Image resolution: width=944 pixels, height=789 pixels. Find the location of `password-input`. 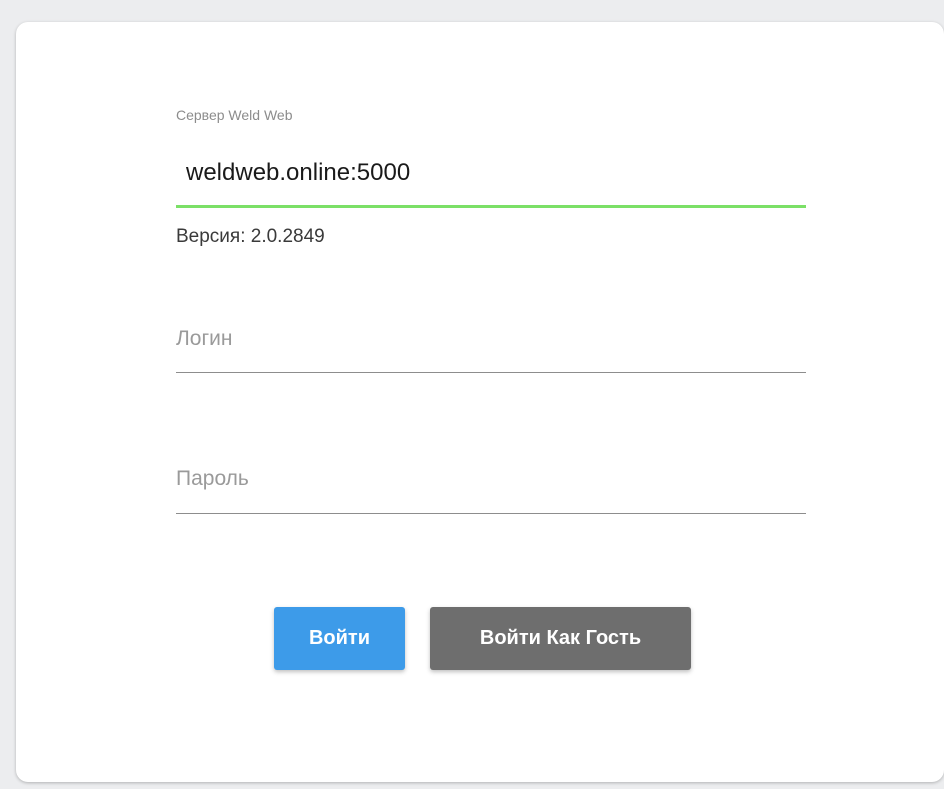

password-input is located at coordinates (491, 479).